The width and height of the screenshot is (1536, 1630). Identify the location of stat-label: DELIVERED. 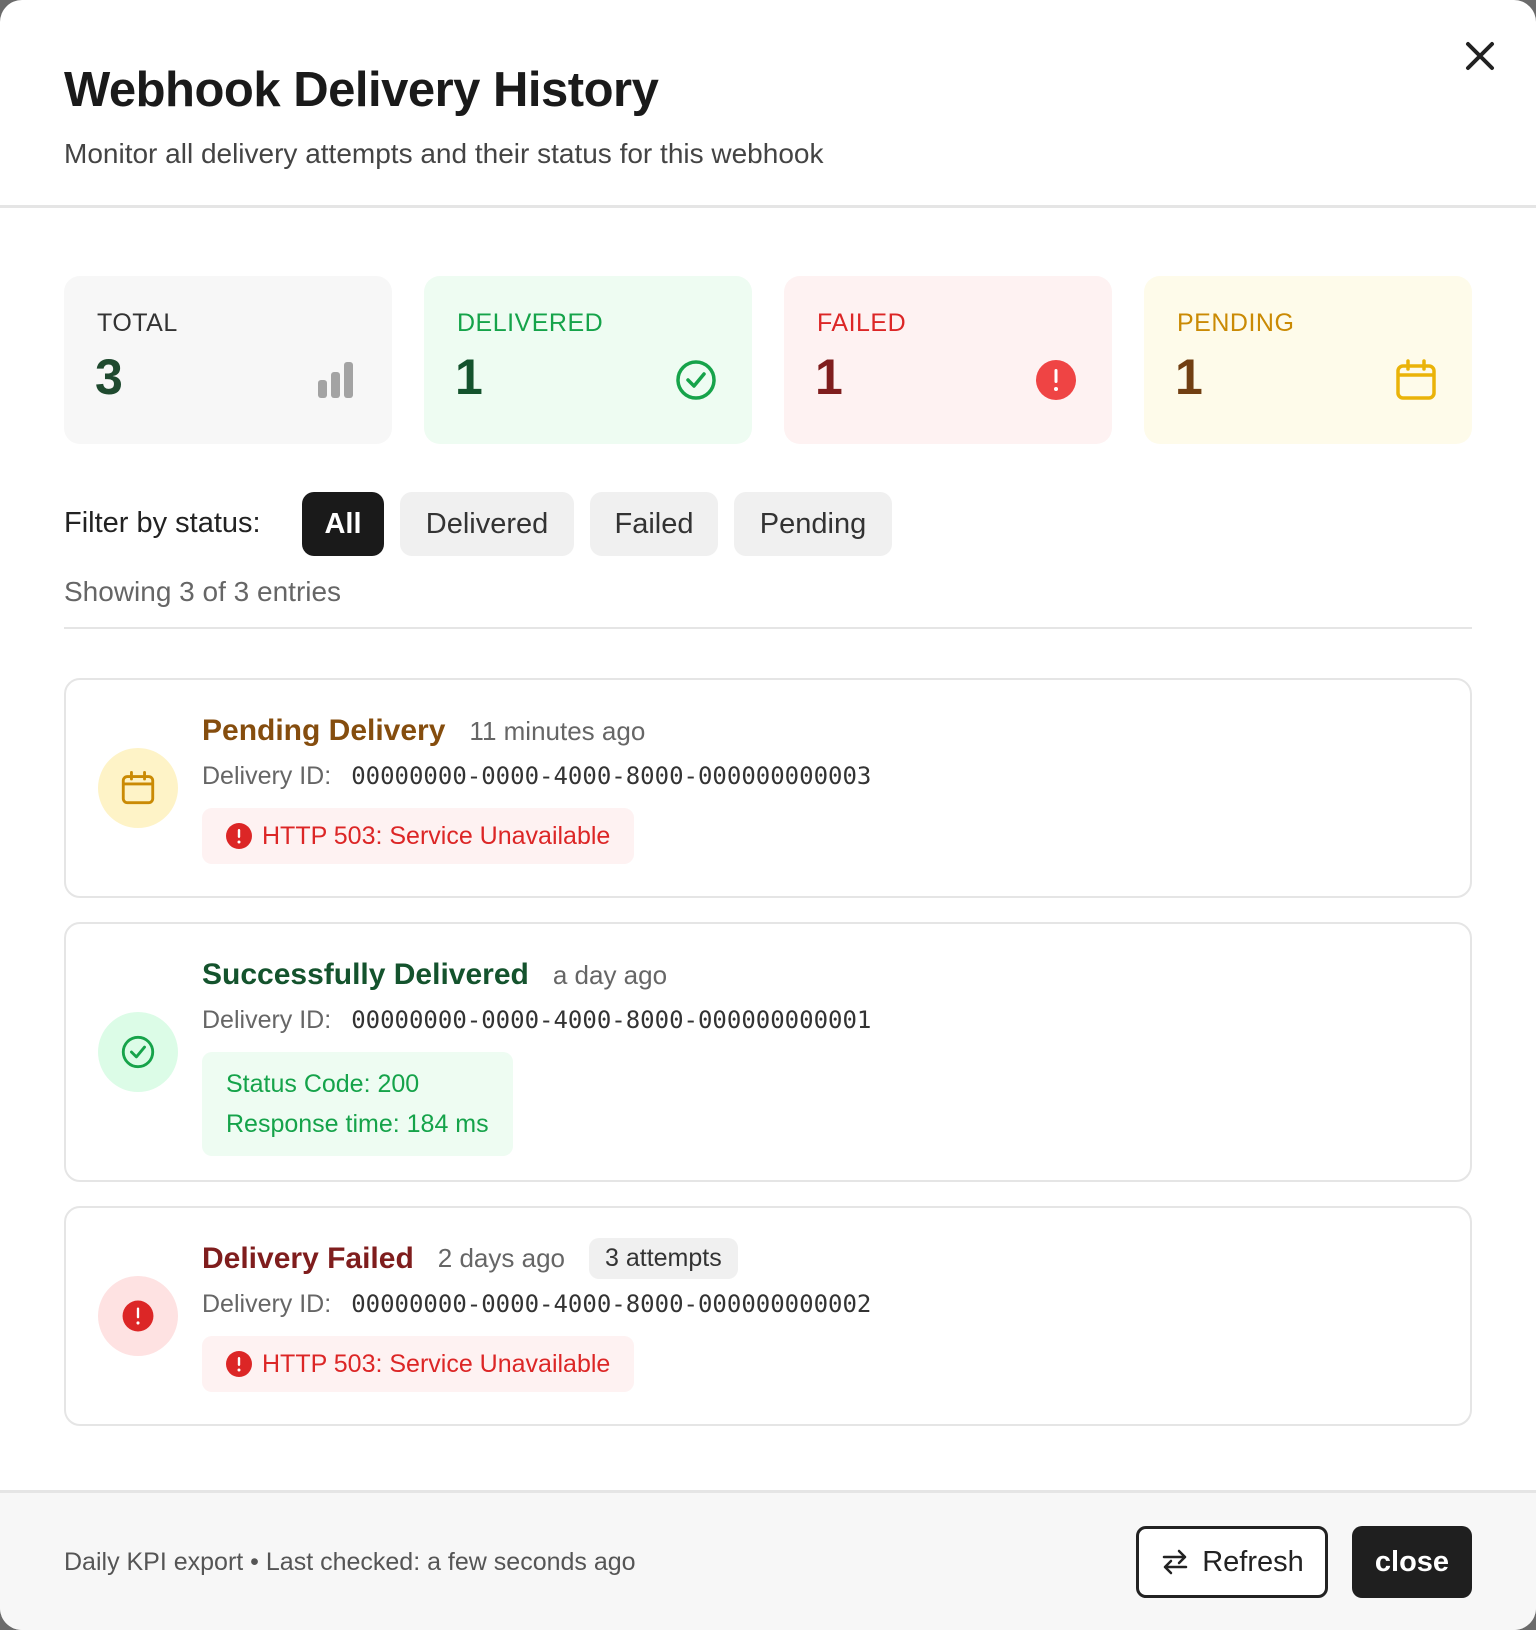
(530, 323).